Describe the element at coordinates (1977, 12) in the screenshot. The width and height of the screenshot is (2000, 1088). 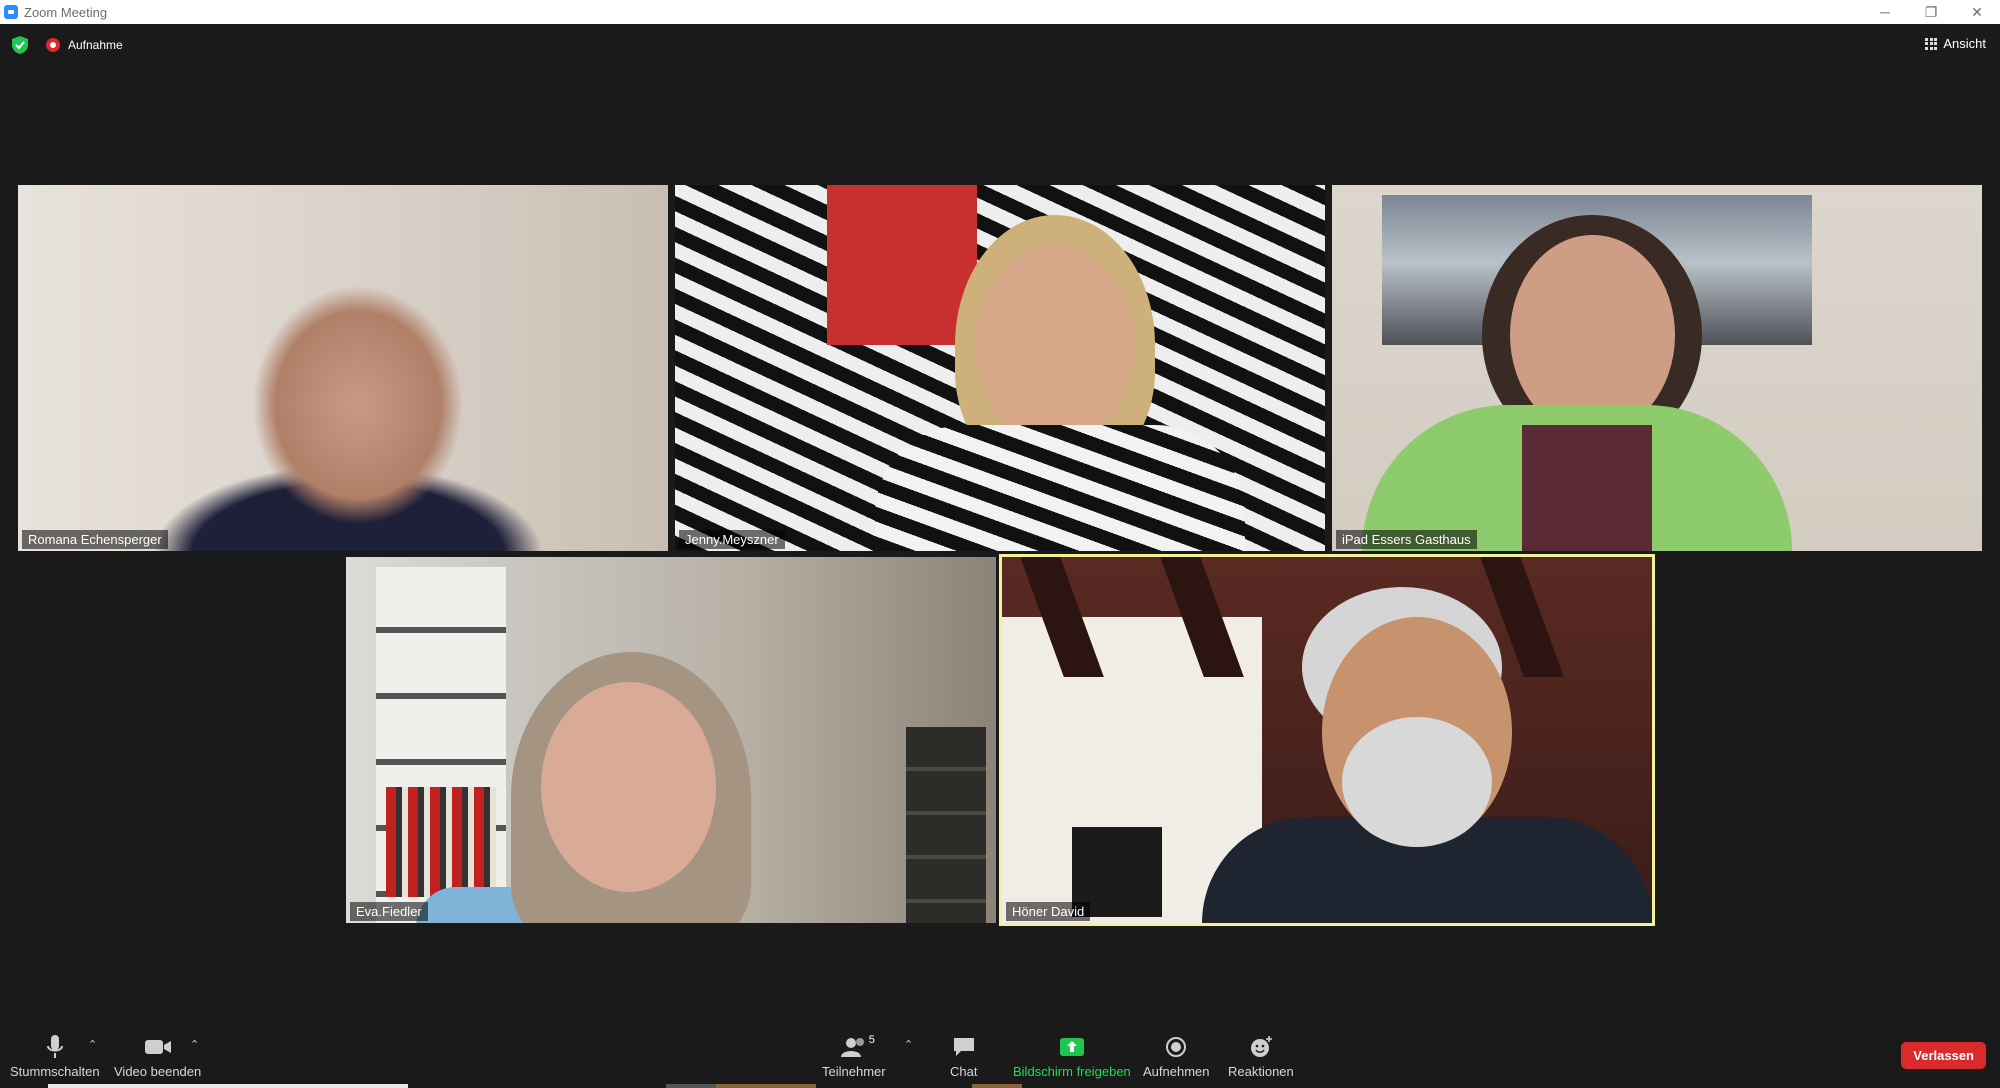
I see `close-button: ✕` at that location.